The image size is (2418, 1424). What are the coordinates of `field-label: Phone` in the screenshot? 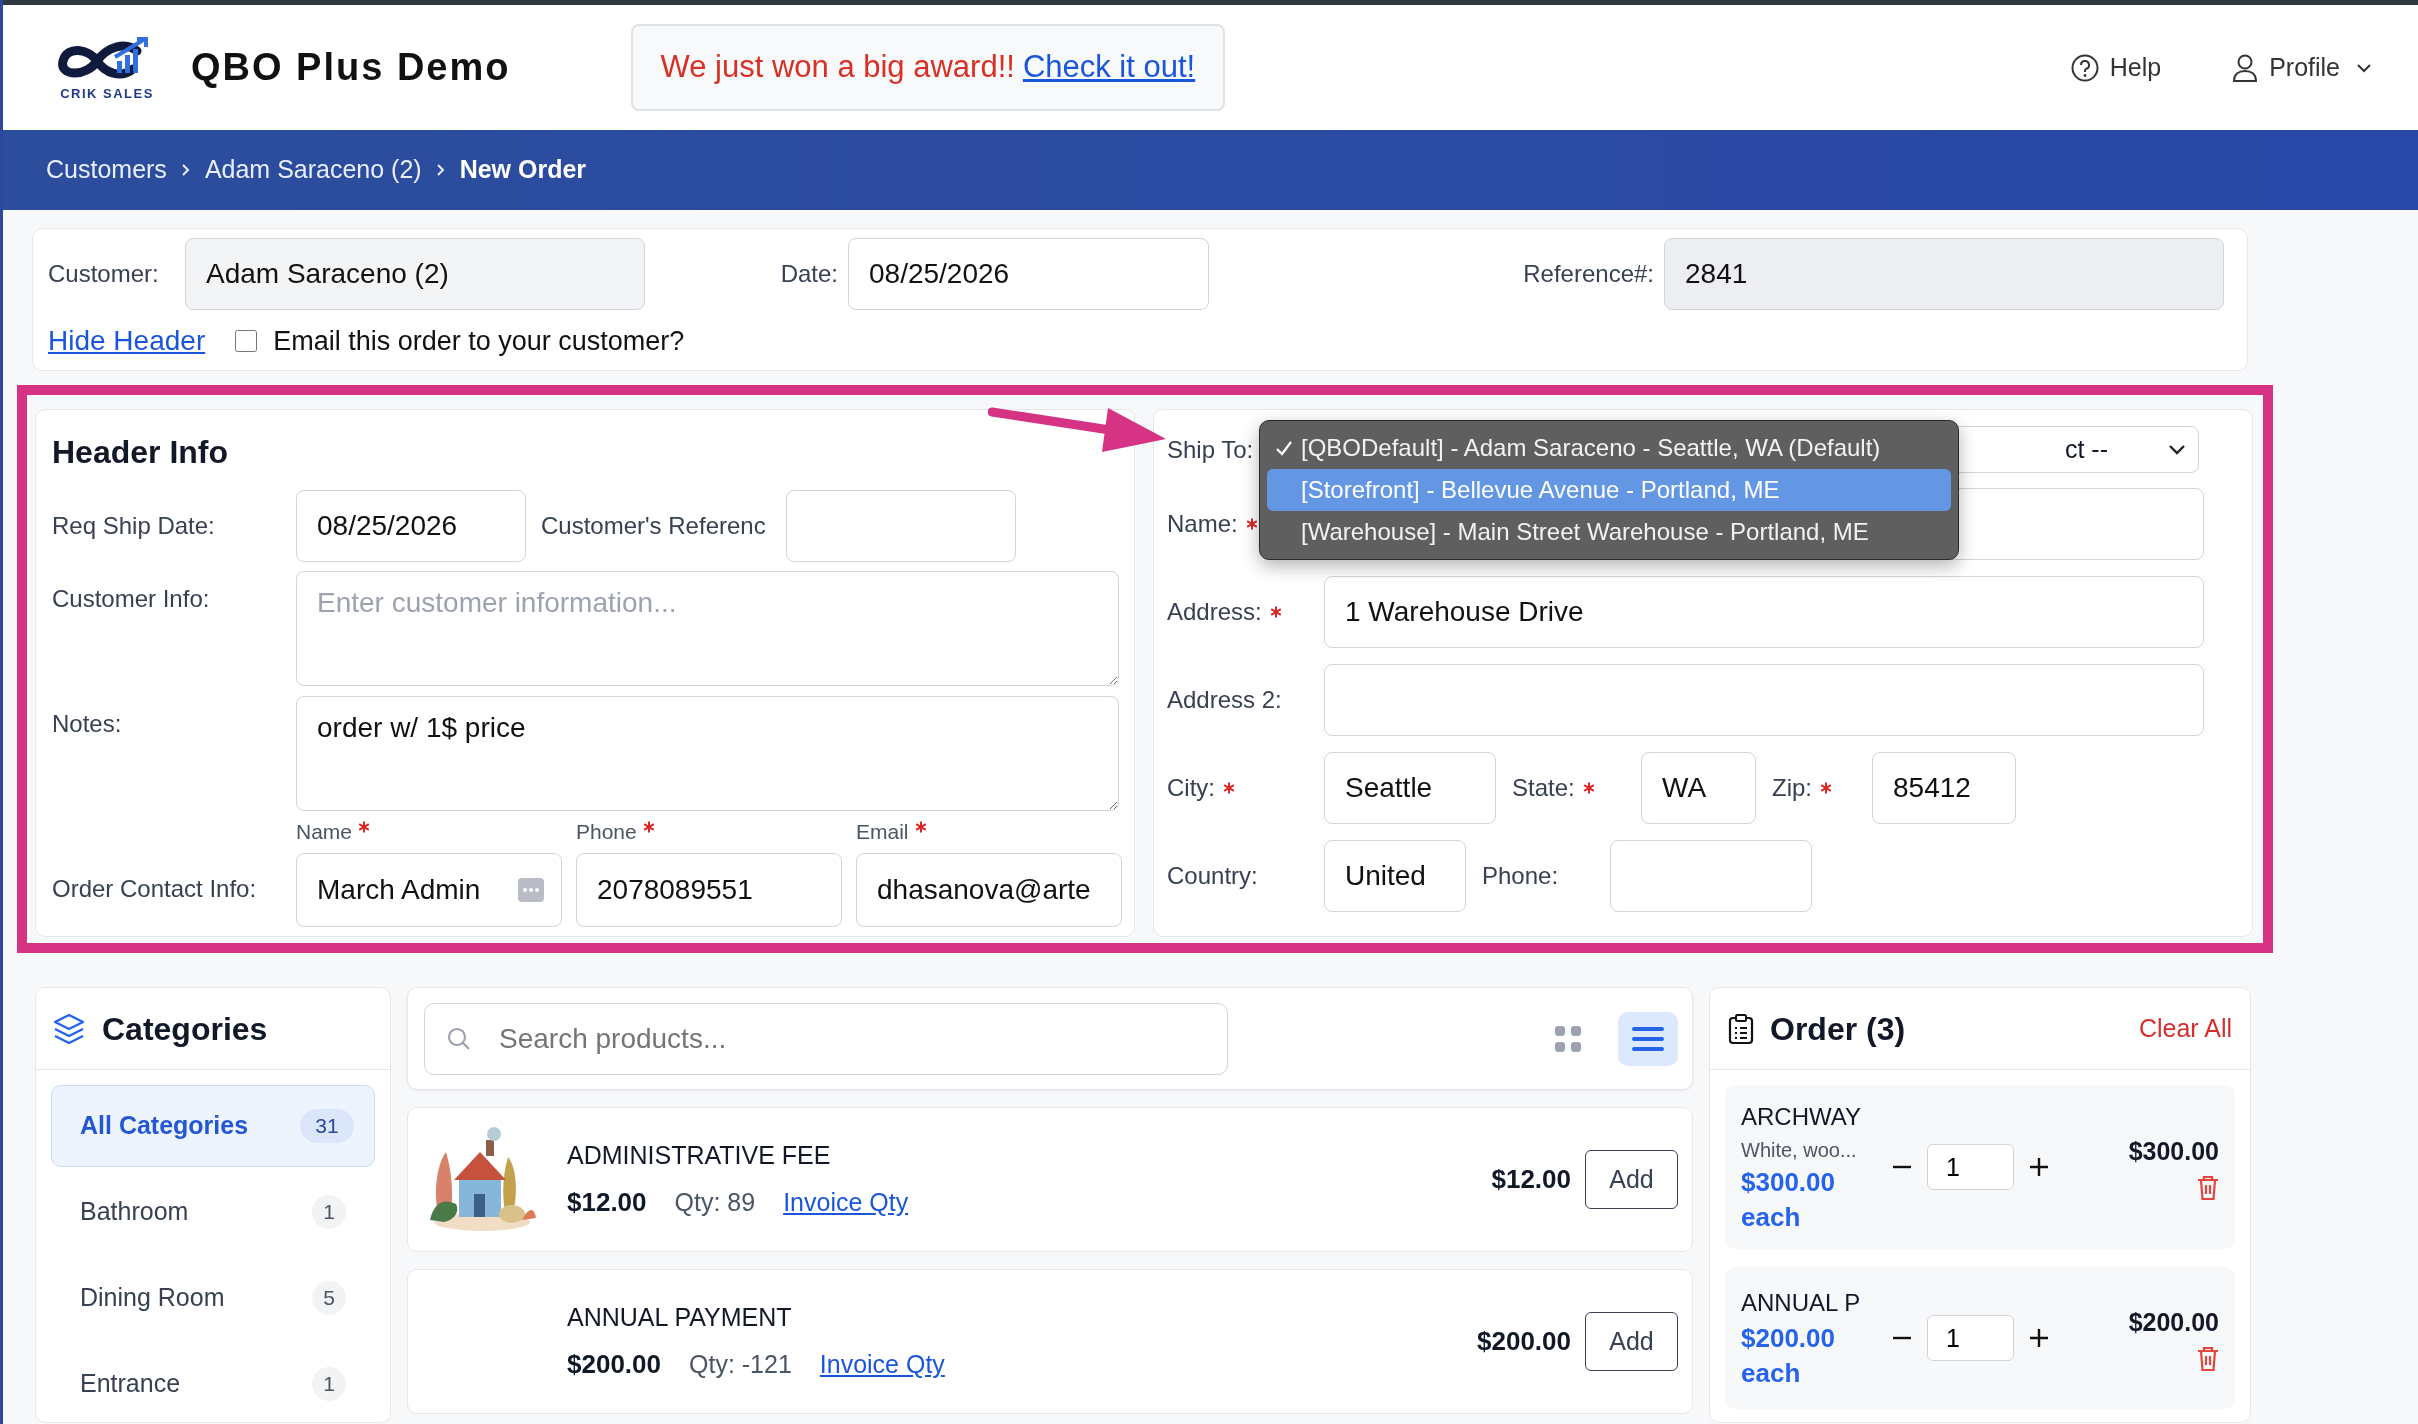 It's located at (606, 831).